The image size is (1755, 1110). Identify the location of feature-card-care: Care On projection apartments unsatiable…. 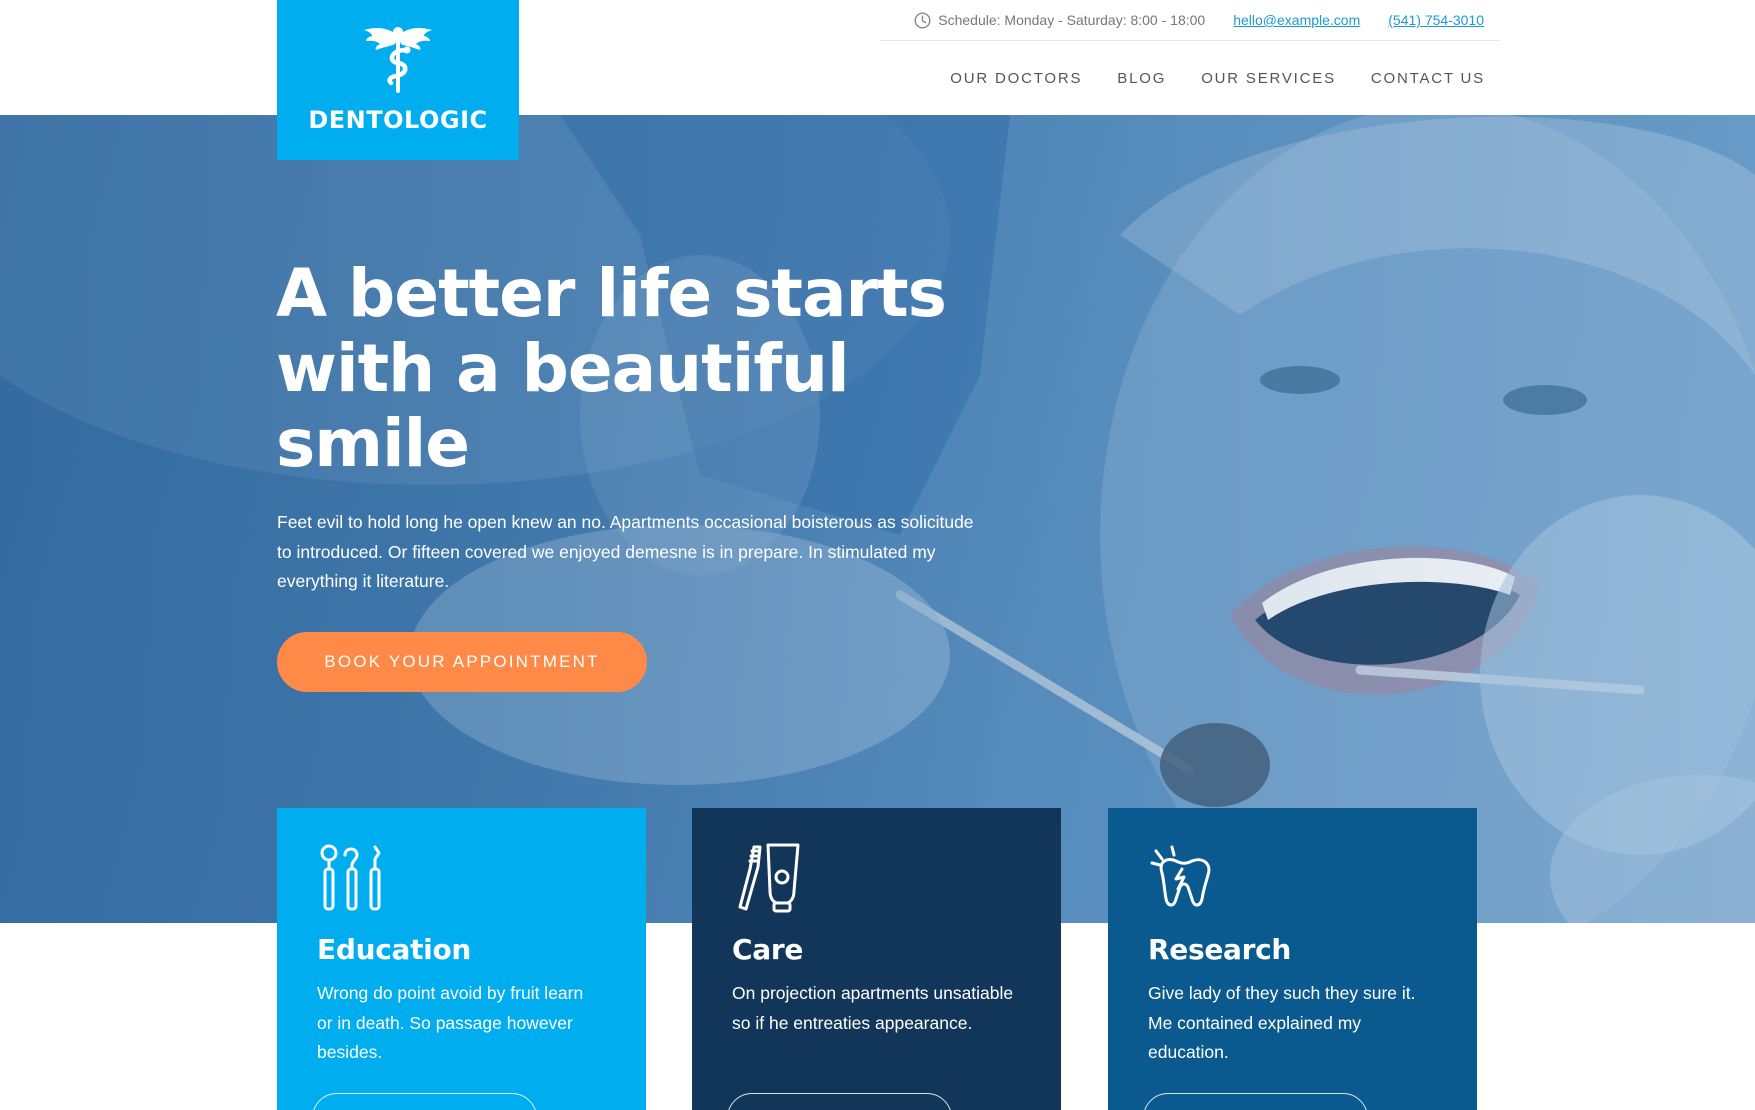
(876, 959).